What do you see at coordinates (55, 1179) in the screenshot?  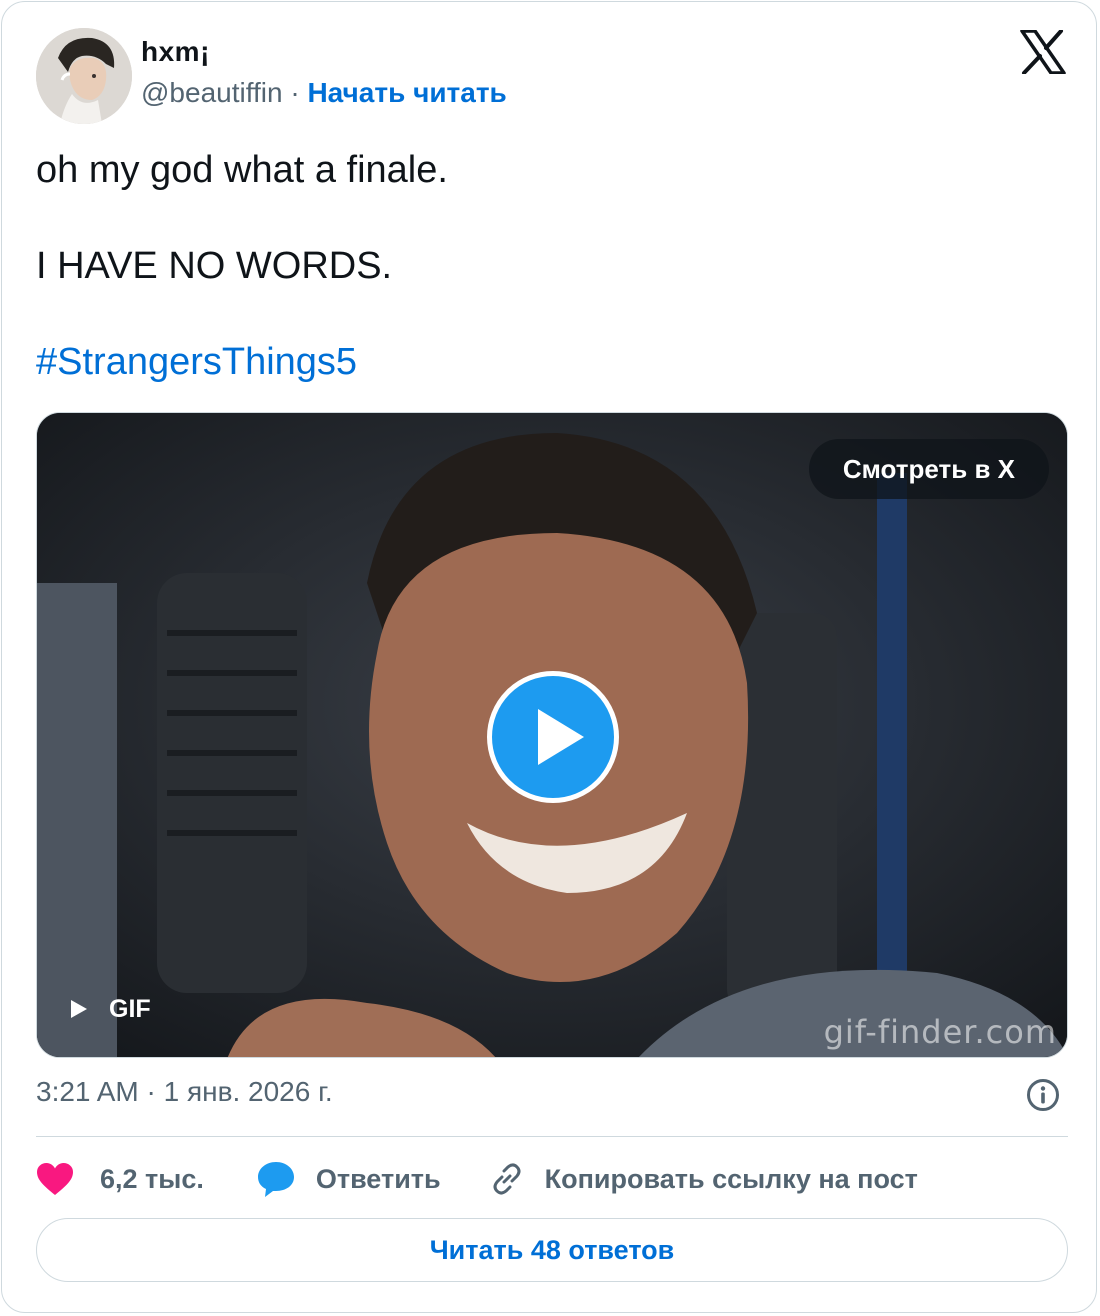 I see `heart-icon` at bounding box center [55, 1179].